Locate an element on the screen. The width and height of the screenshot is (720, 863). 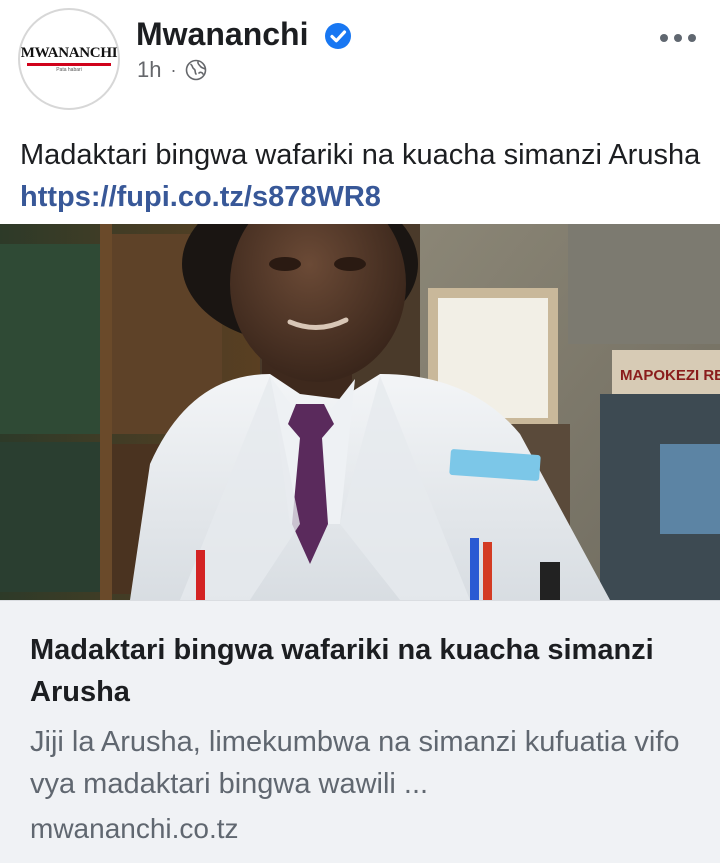
avatar-logo-tag: Pata habari is located at coordinates (69, 69).